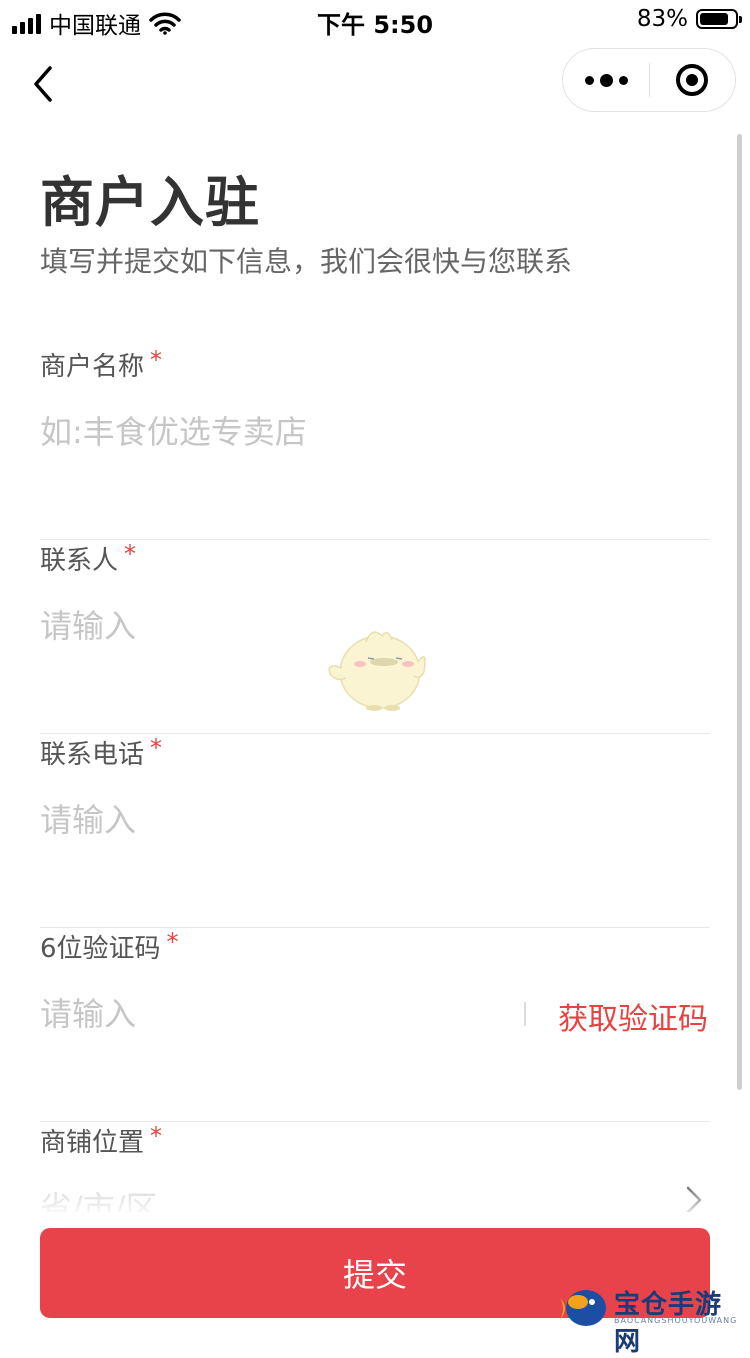 This screenshot has height=1358, width=750. I want to click on page-title: 商户入驻, so click(150, 202).